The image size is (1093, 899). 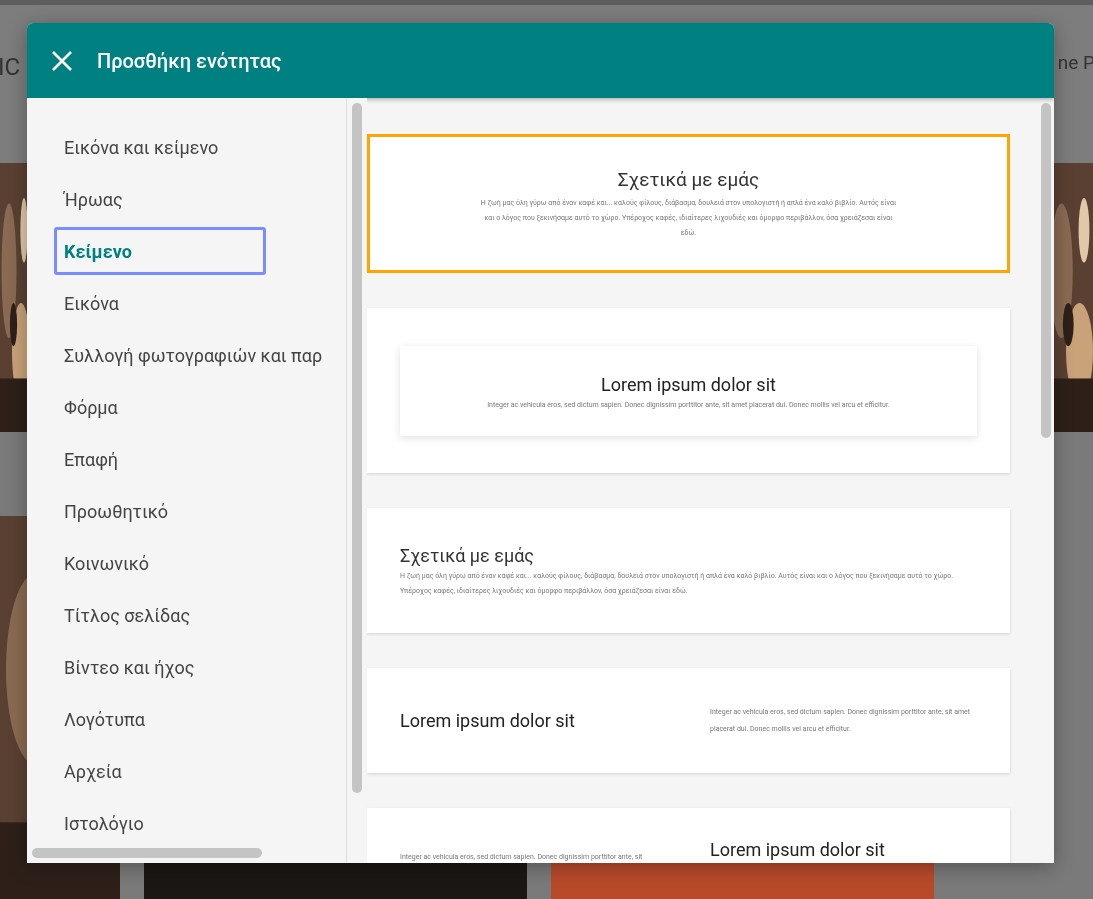 What do you see at coordinates (91, 771) in the screenshot?
I see `sidebar-item: Αρχεία` at bounding box center [91, 771].